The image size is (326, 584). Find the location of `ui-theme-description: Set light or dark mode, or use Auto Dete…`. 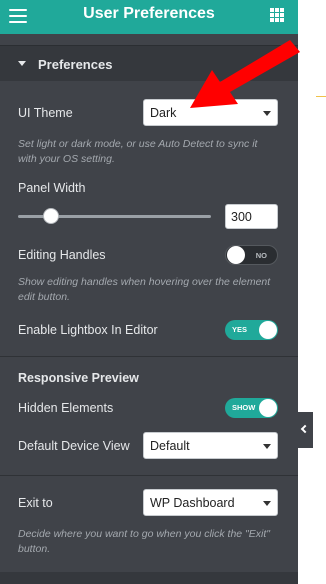

ui-theme-description: Set light or dark mode, or use Auto Dete… is located at coordinates (138, 151).